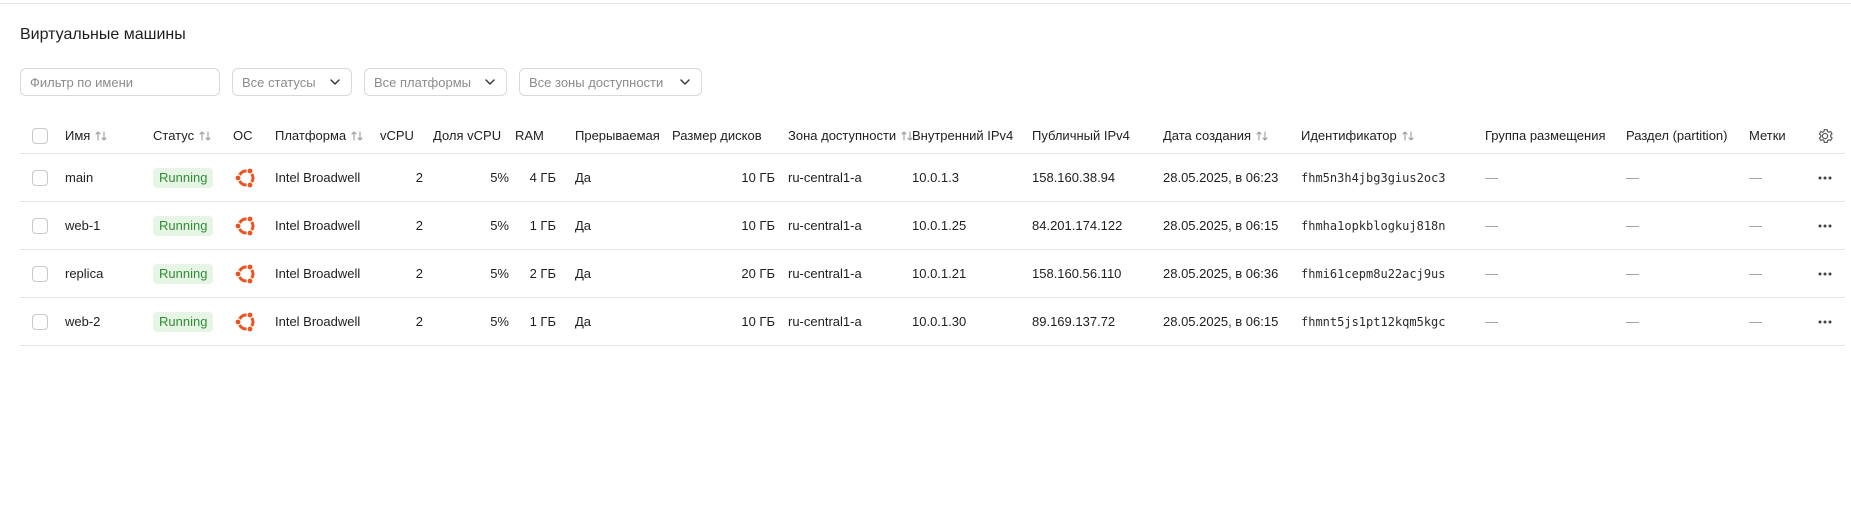  What do you see at coordinates (542, 177) in the screenshot?
I see `ram-cell: 4 ГБ` at bounding box center [542, 177].